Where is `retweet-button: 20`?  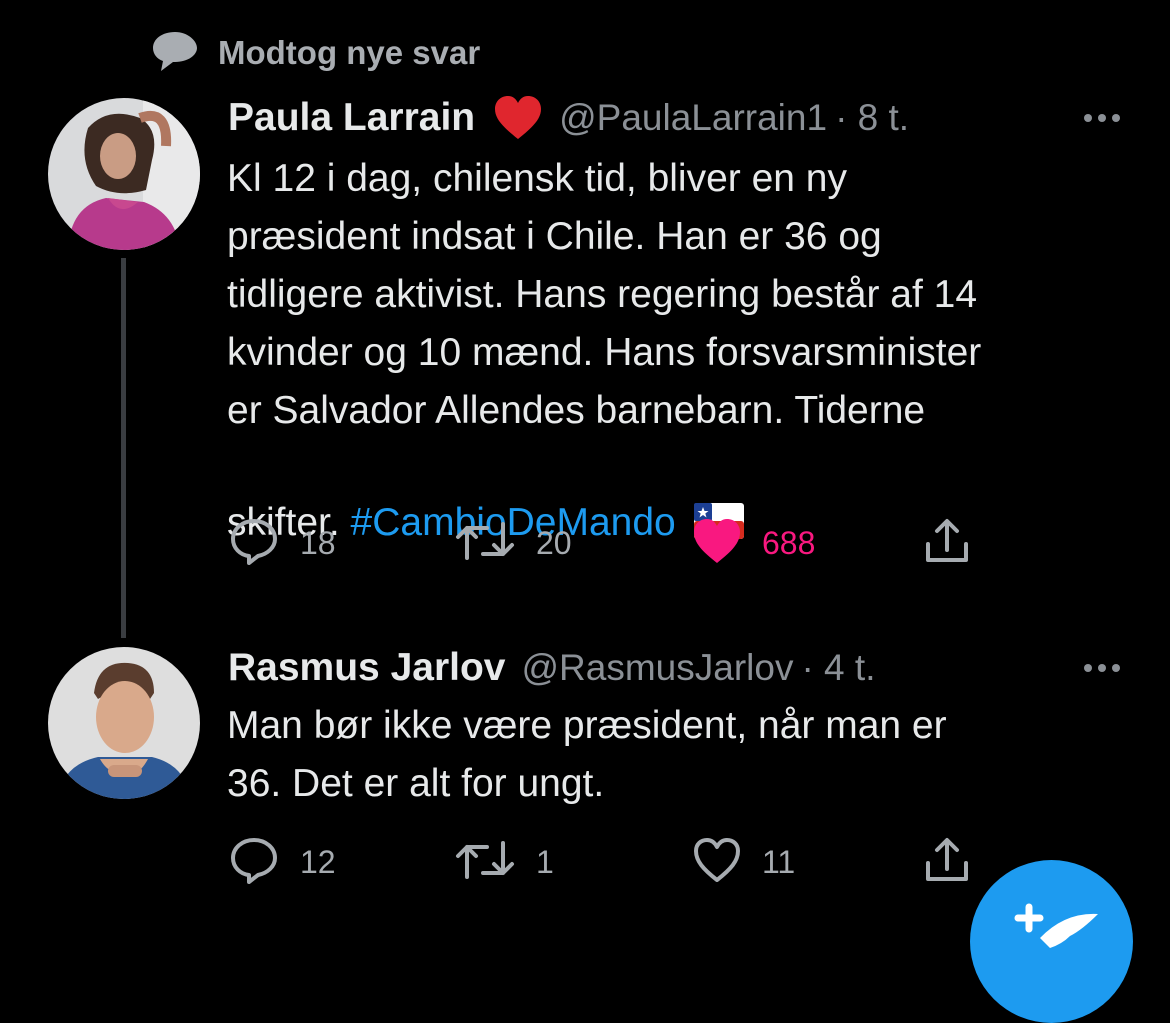 retweet-button: 20 is located at coordinates (513, 543).